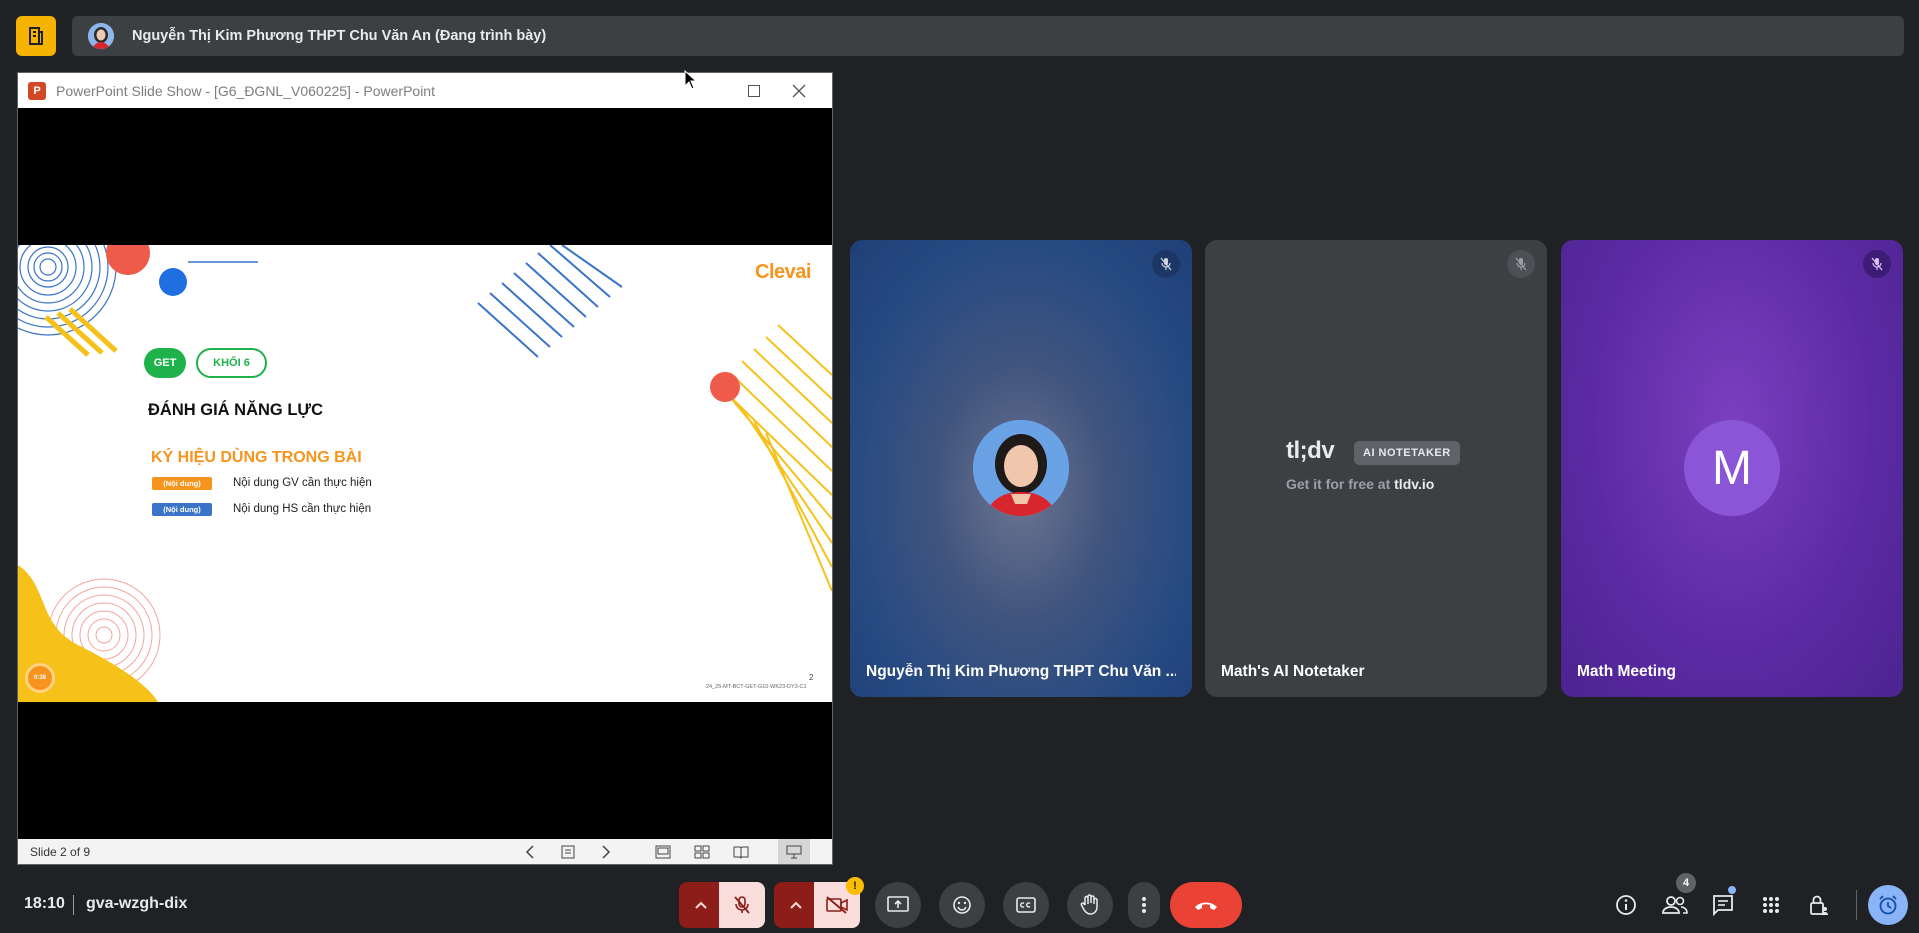 This screenshot has width=1919, height=933. What do you see at coordinates (182, 509) in the screenshot?
I see `legend-tag-hs: (Nội dung)` at bounding box center [182, 509].